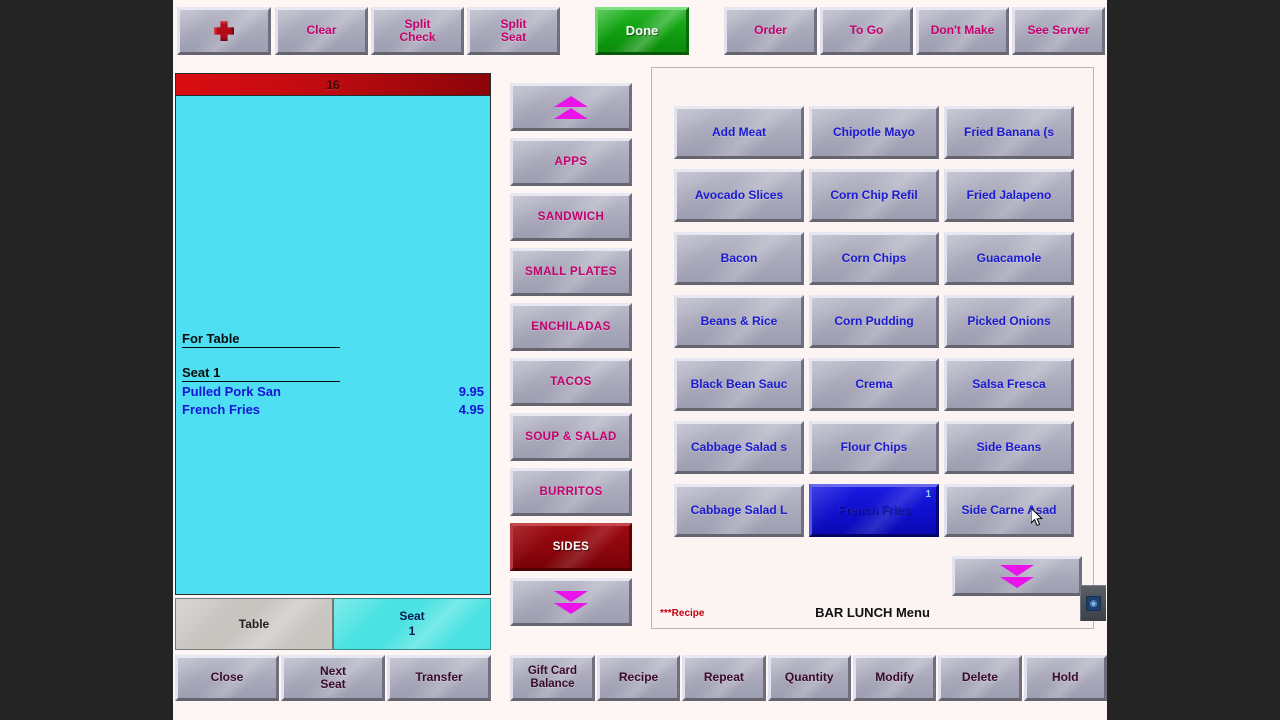 Image resolution: width=1280 pixels, height=720 pixels. I want to click on menu-item-button: Cabbage Salad s, so click(739, 447).